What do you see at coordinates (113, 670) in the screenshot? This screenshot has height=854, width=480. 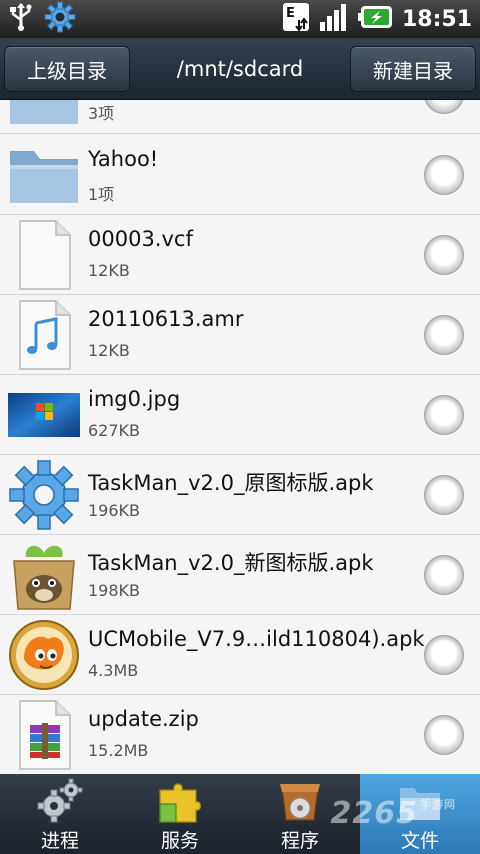 I see `file-meta: 4.3MB` at bounding box center [113, 670].